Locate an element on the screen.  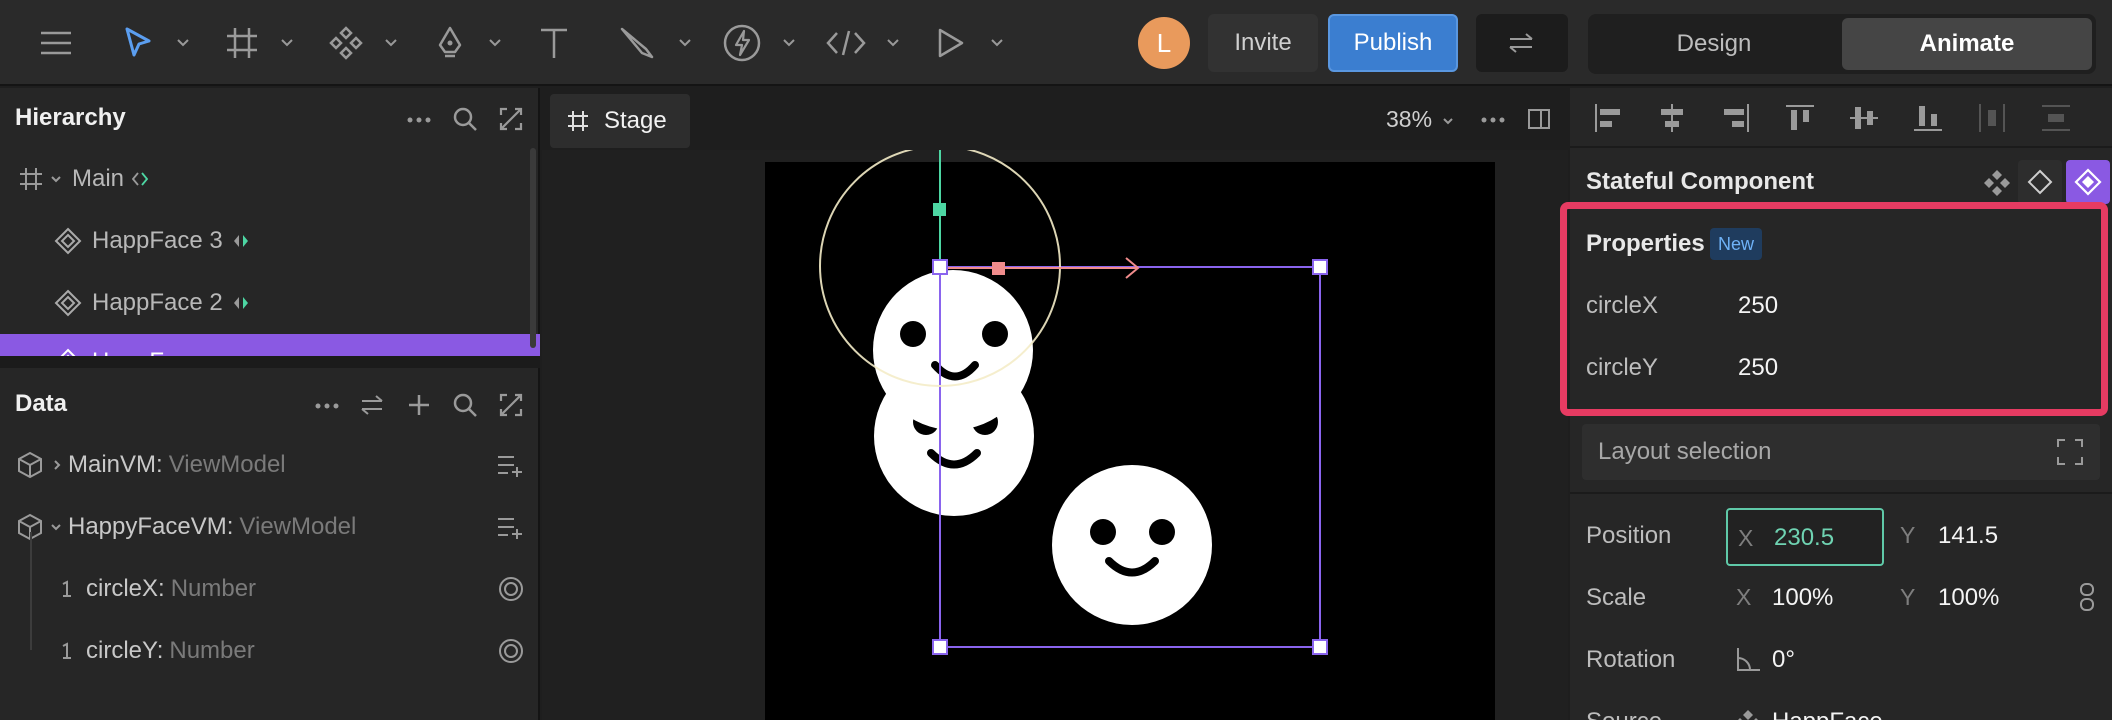
section-divider is located at coordinates (1841, 493).